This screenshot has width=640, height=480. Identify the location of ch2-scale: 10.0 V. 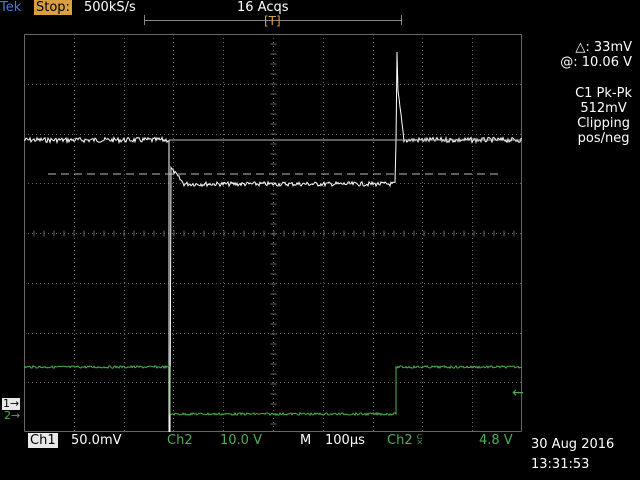
(241, 440).